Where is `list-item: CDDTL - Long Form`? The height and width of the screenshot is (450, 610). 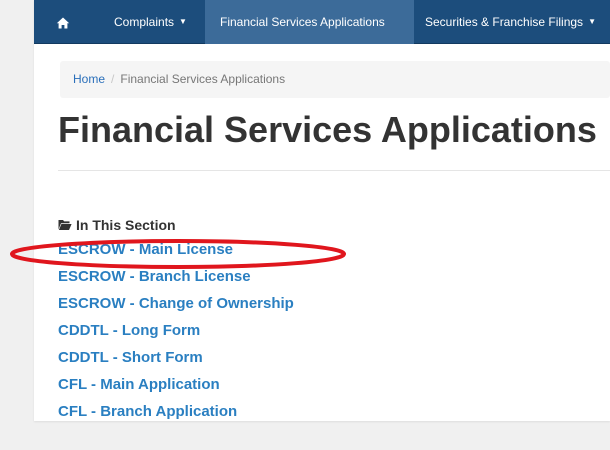
list-item: CDDTL - Long Form is located at coordinates (258, 330).